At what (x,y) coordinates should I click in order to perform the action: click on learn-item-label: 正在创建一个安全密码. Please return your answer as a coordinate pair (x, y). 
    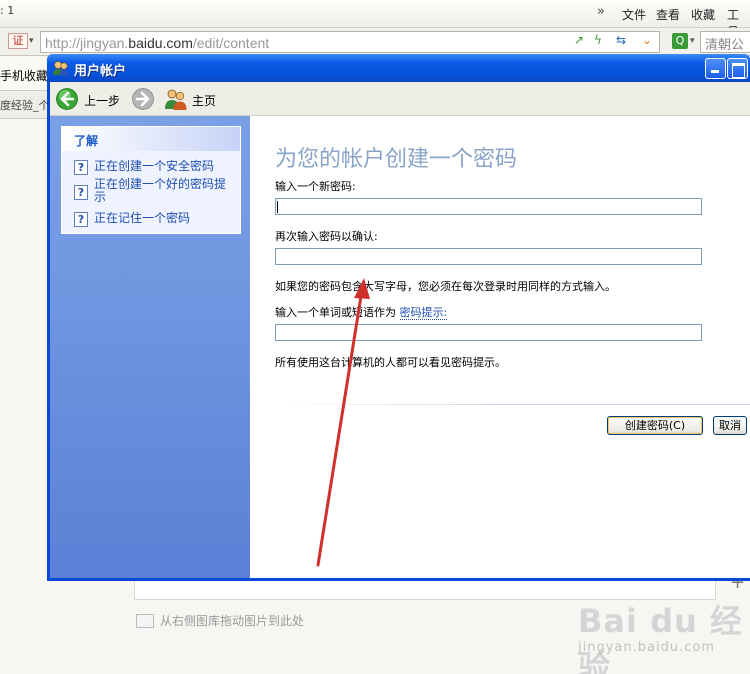
    Looking at the image, I should click on (154, 166).